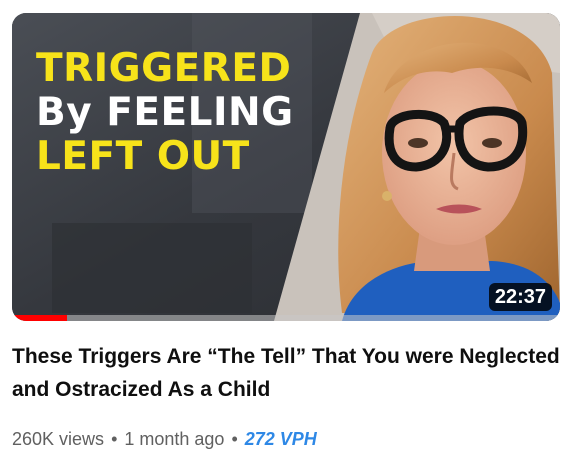 Image resolution: width=572 pixels, height=466 pixels. I want to click on duration-badge: 22:37, so click(520, 297).